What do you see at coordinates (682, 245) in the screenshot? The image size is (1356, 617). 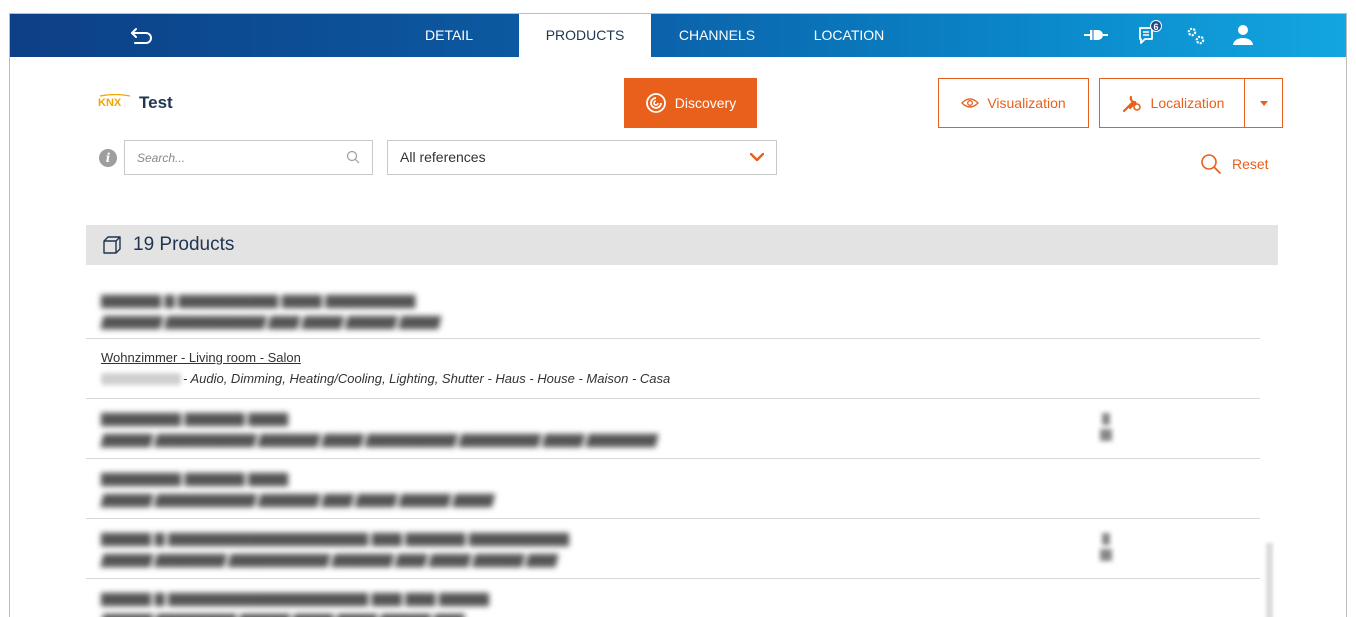 I see `products-header: 19 Products` at bounding box center [682, 245].